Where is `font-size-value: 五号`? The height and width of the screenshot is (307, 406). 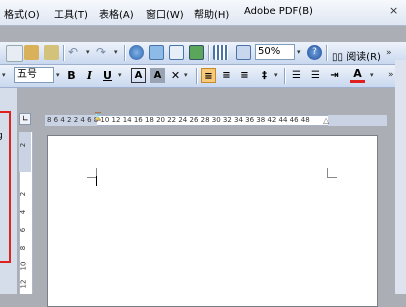 font-size-value: 五号 is located at coordinates (27, 74).